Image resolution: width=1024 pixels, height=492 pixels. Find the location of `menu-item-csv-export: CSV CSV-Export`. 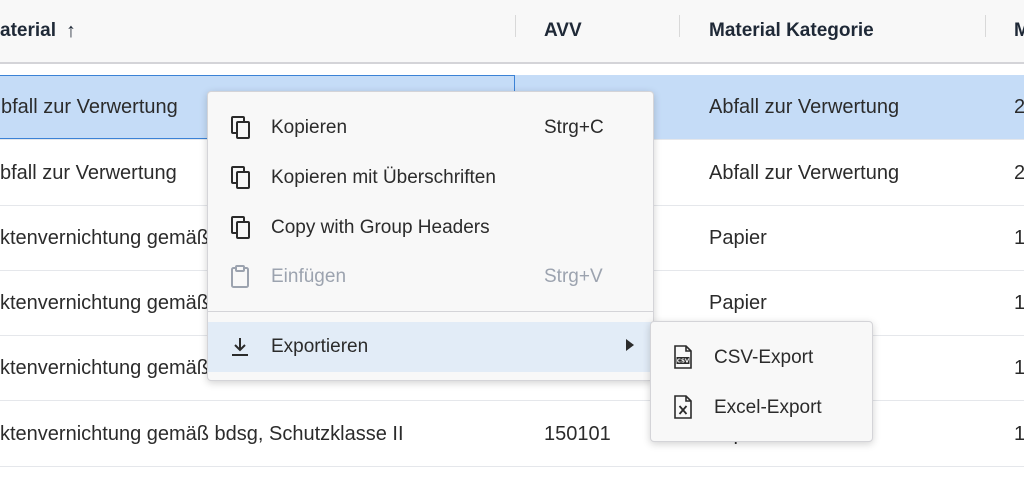

menu-item-csv-export: CSV CSV-Export is located at coordinates (761, 358).